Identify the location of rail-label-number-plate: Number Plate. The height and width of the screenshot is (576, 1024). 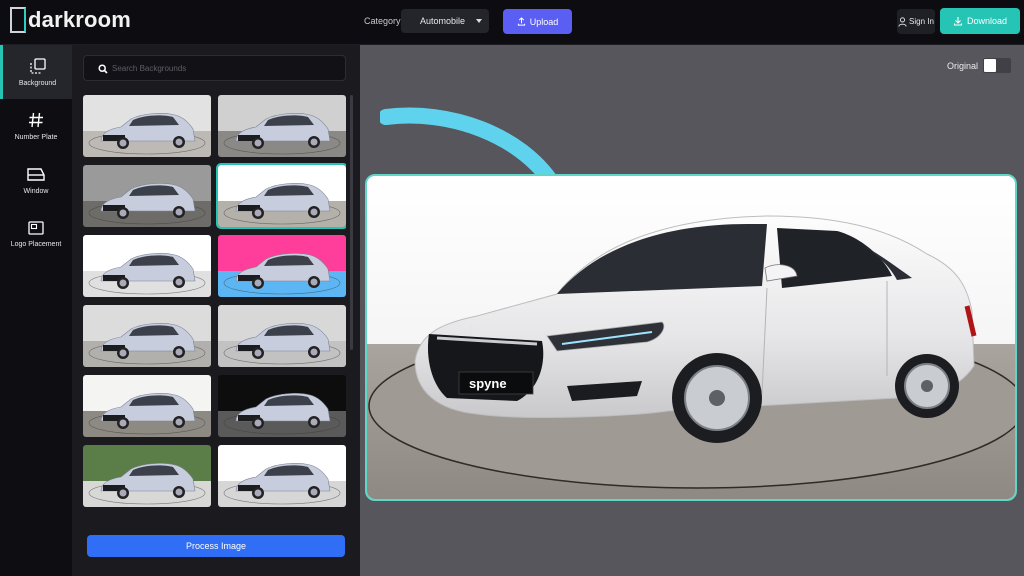
(36, 137).